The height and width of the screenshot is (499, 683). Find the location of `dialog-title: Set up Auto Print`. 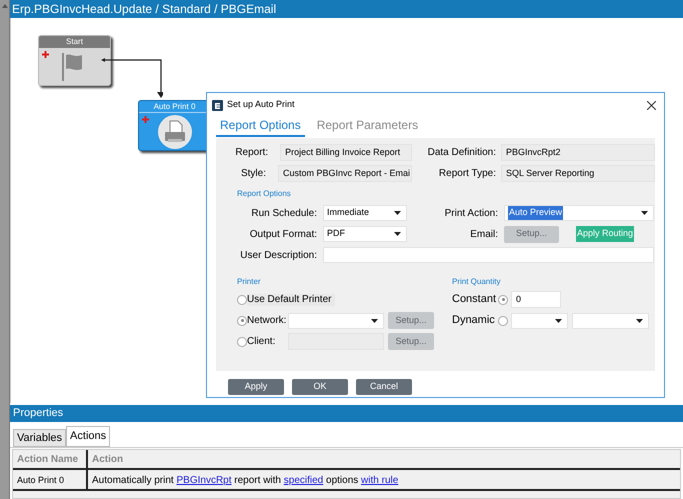

dialog-title: Set up Auto Print is located at coordinates (261, 105).